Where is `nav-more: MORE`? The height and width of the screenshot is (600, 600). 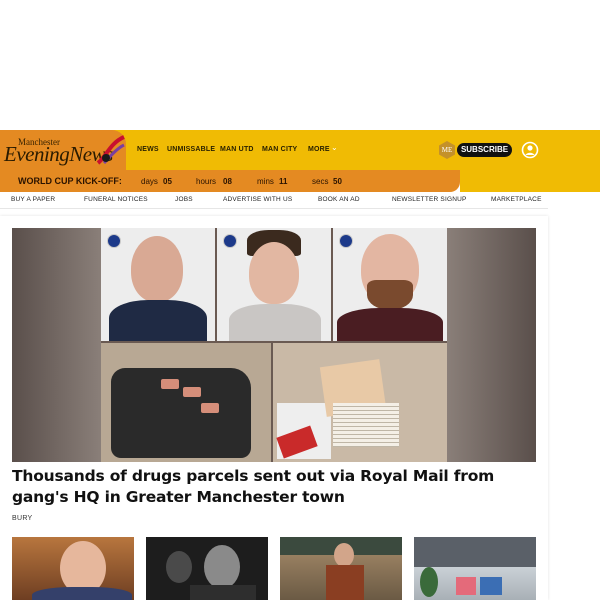
nav-more: MORE is located at coordinates (319, 149).